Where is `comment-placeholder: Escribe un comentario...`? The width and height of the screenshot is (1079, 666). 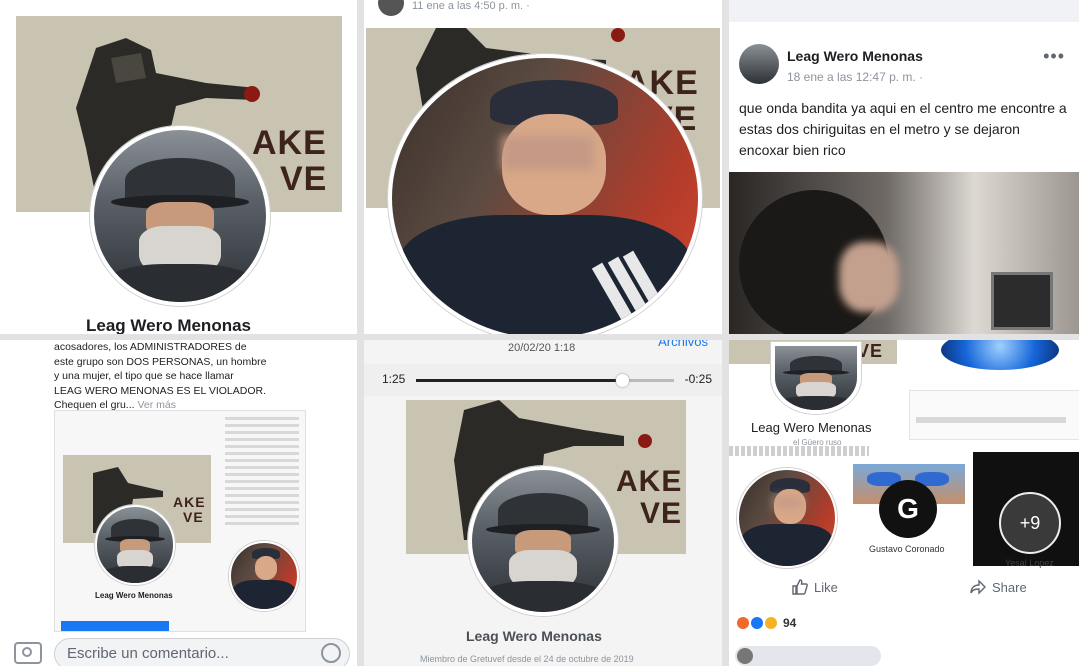 comment-placeholder: Escribe un comentario... is located at coordinates (148, 653).